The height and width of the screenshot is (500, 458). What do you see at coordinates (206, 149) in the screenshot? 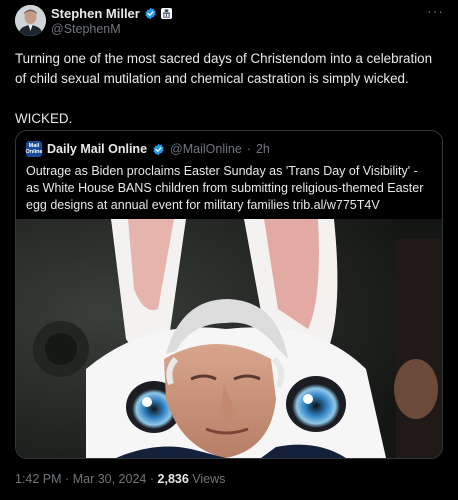
I see `quoted-handle: @MailOnline` at bounding box center [206, 149].